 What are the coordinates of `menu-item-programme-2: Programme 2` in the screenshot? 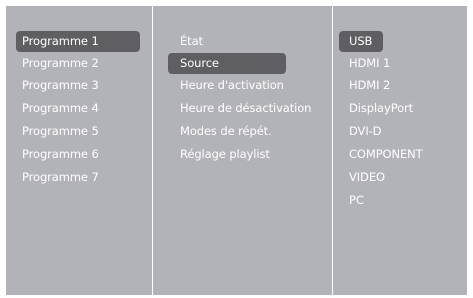 It's located at (60, 63).